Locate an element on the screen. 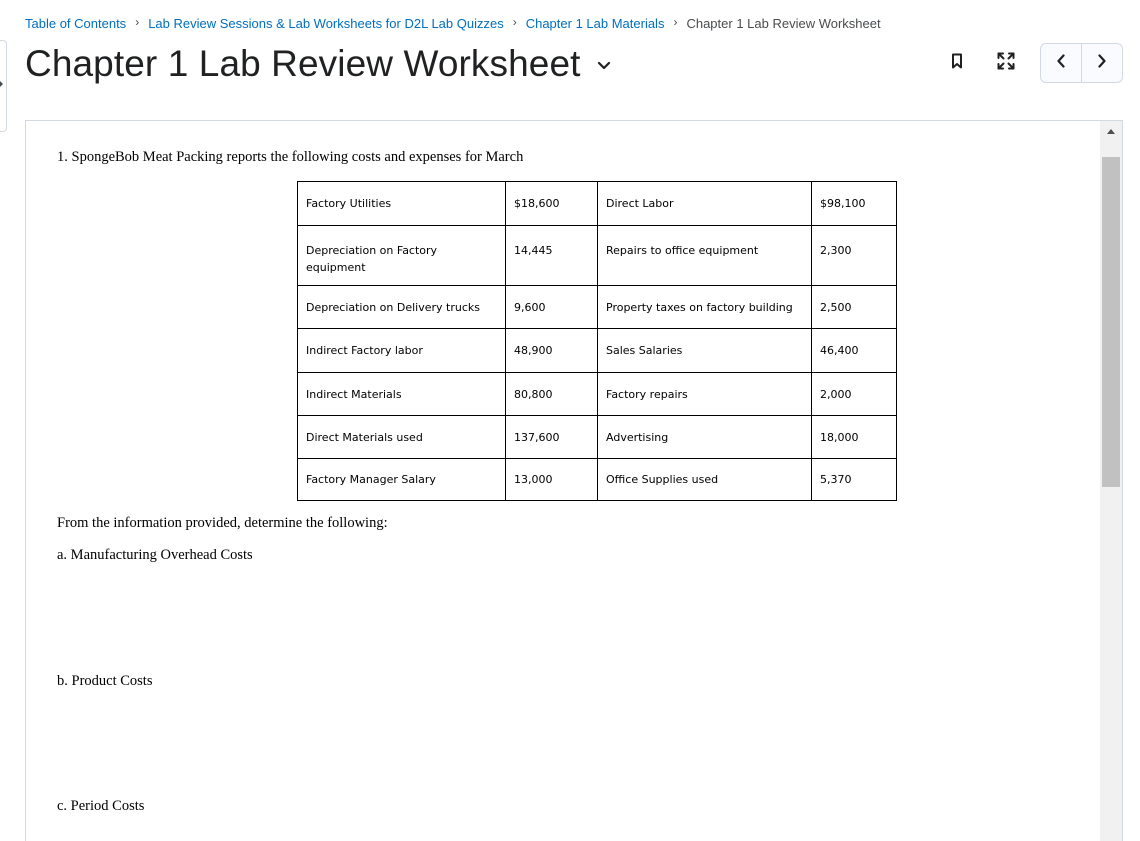 Image resolution: width=1140 pixels, height=841 pixels. cost-item-label: Depreciation on Factory equipment is located at coordinates (401, 255).